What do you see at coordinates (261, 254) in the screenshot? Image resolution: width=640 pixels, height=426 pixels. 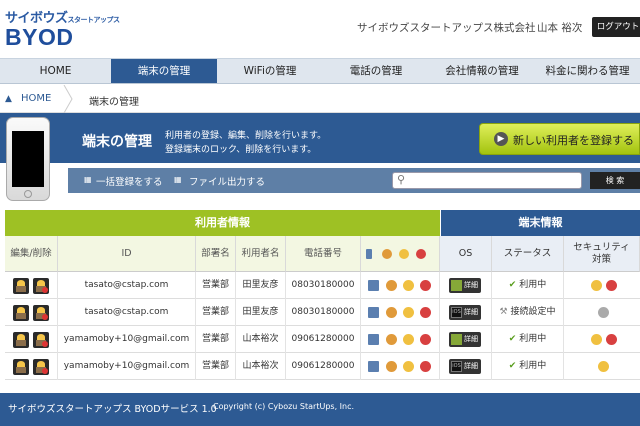 I see `col-user: 利用者名` at bounding box center [261, 254].